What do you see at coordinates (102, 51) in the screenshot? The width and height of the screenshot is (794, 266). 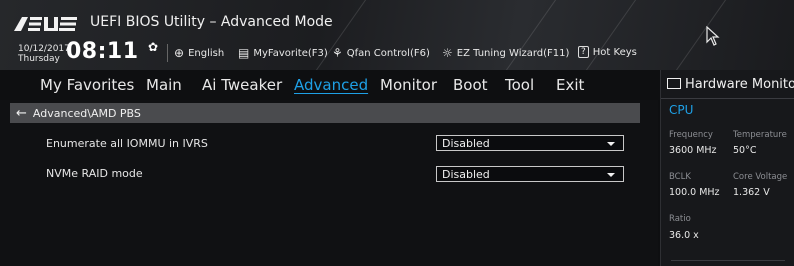 I see `clock: 08:11` at bounding box center [102, 51].